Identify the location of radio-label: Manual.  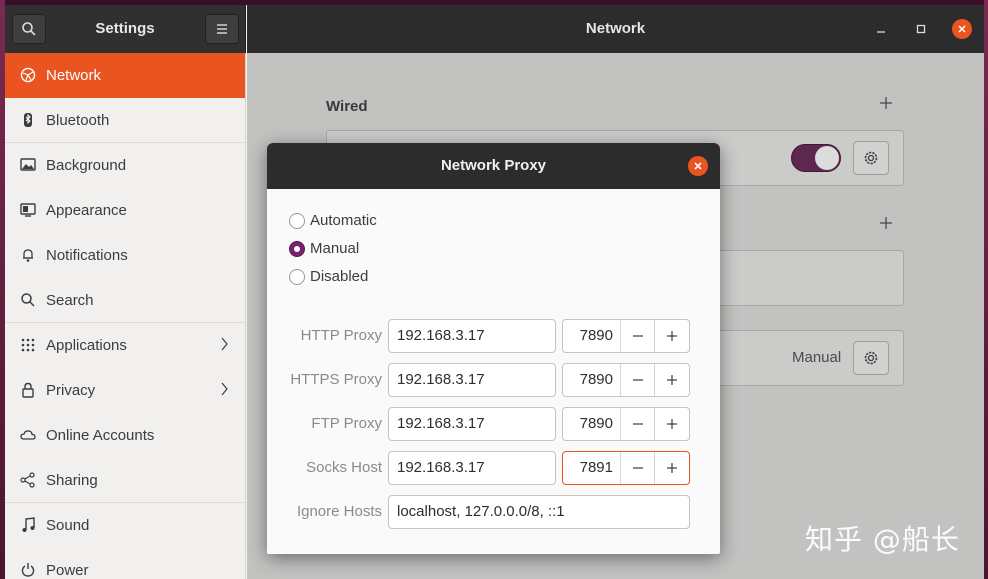
(335, 248).